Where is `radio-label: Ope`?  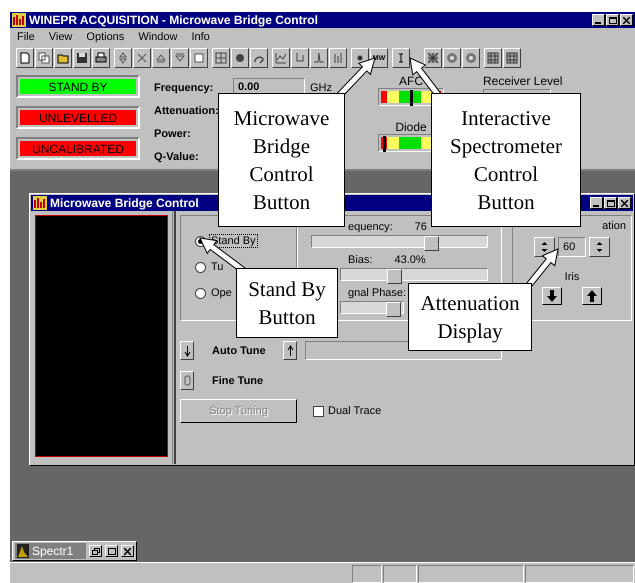
radio-label: Ope is located at coordinates (221, 293).